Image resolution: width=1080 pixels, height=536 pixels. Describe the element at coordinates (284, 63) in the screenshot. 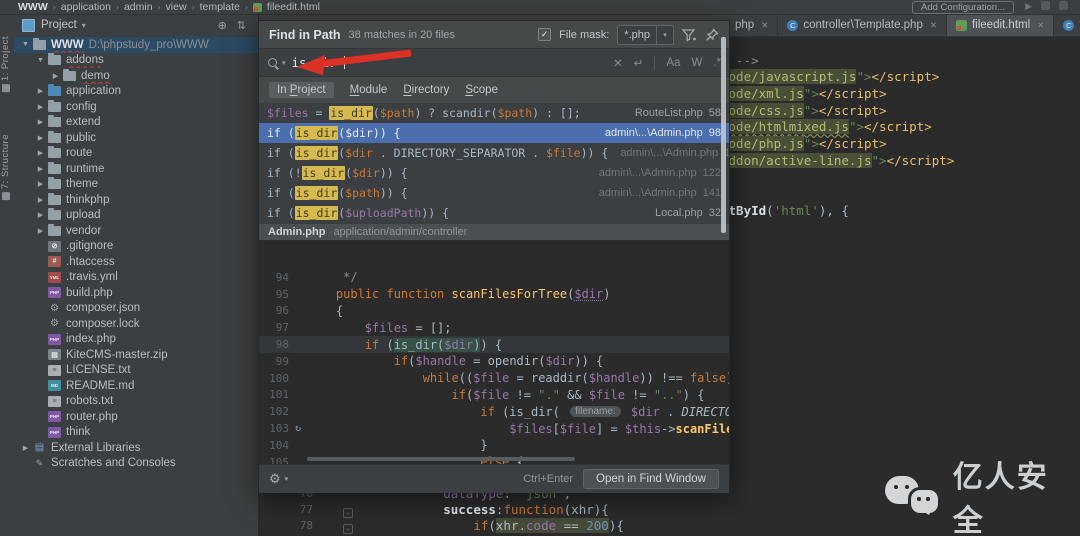

I see `search-history-icon: ▾` at that location.